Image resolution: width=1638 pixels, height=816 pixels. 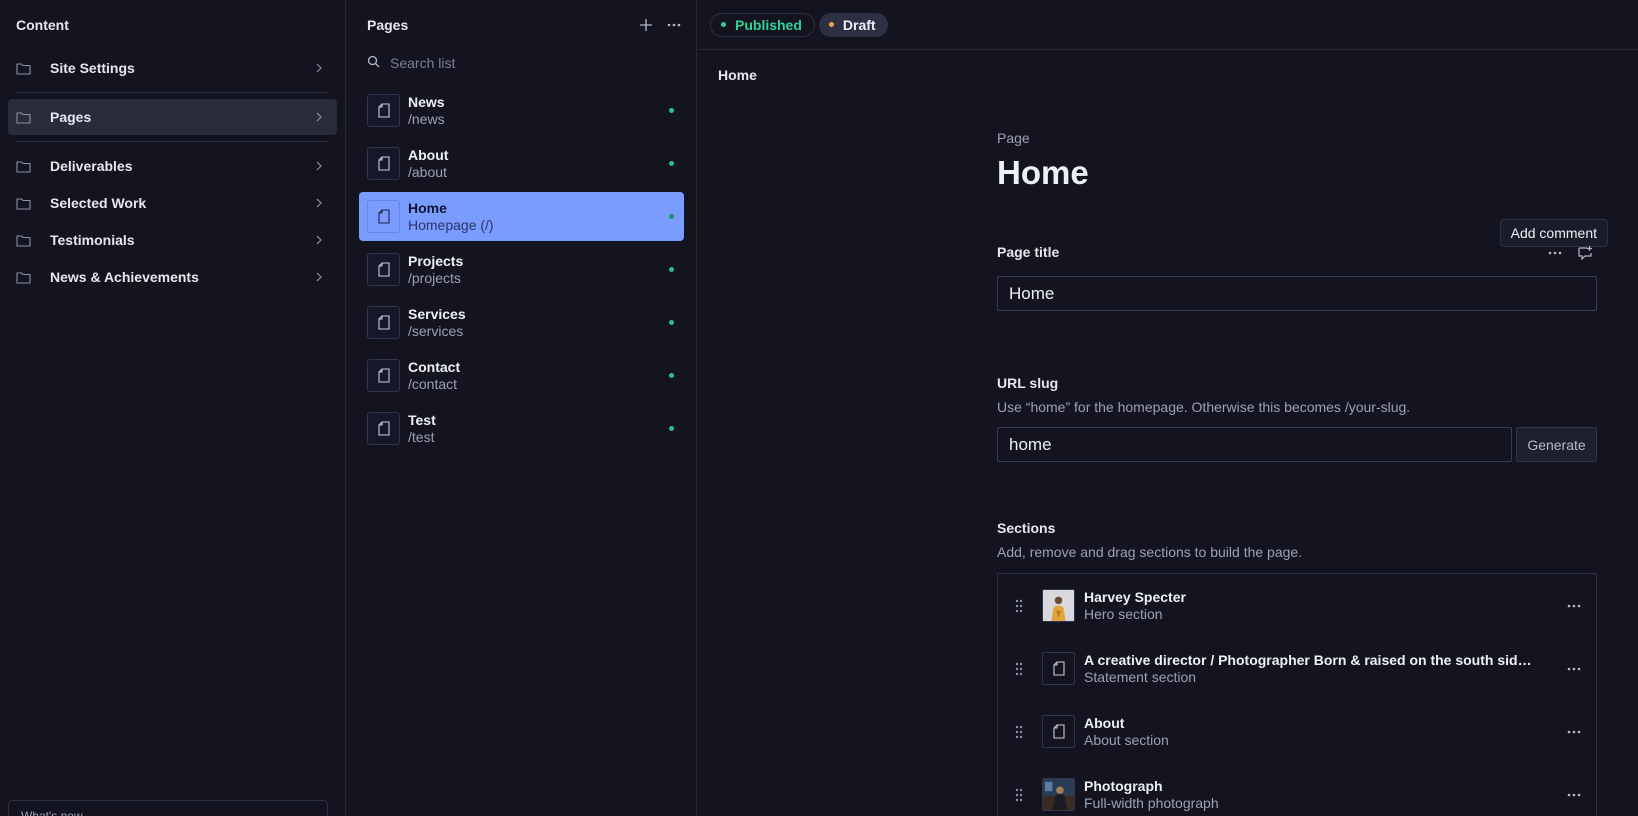 What do you see at coordinates (521, 216) in the screenshot?
I see `page-item-home: Home Homepage (/)` at bounding box center [521, 216].